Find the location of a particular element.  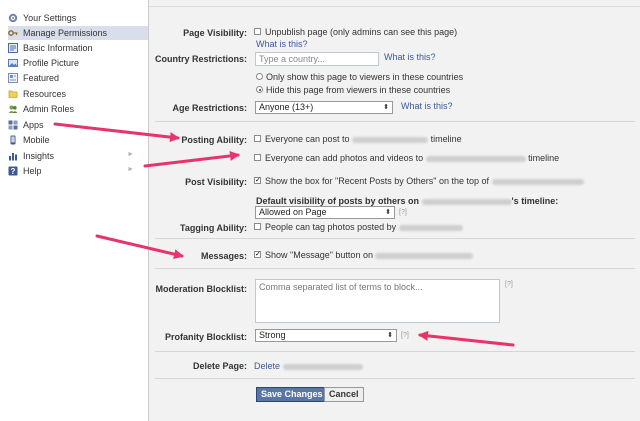

everyone-can-post-checkbox is located at coordinates (257, 138).